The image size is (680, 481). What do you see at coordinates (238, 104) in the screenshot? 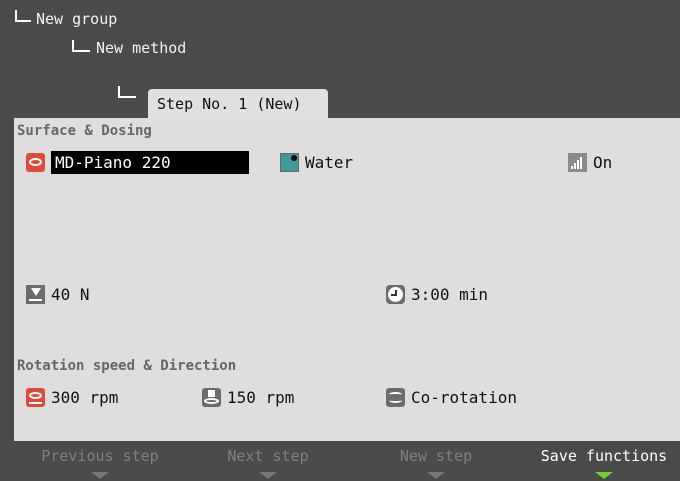
I see `step-tab: Step No. 1 (New)` at bounding box center [238, 104].